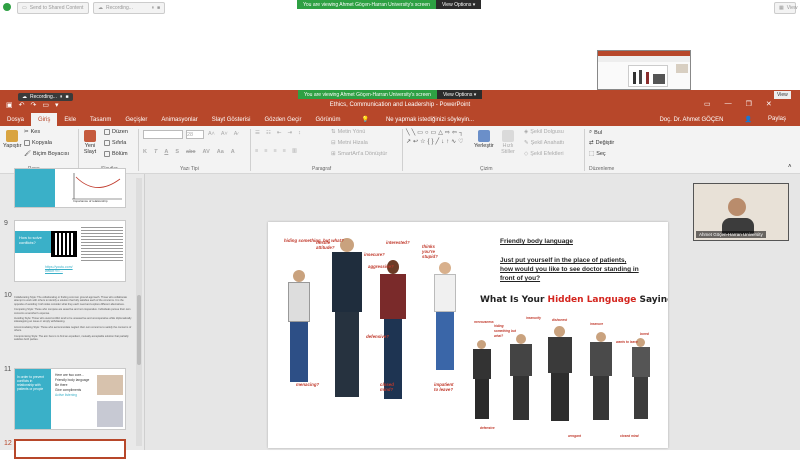 The image size is (800, 459). I want to click on columns-icon: ▥, so click(294, 151).